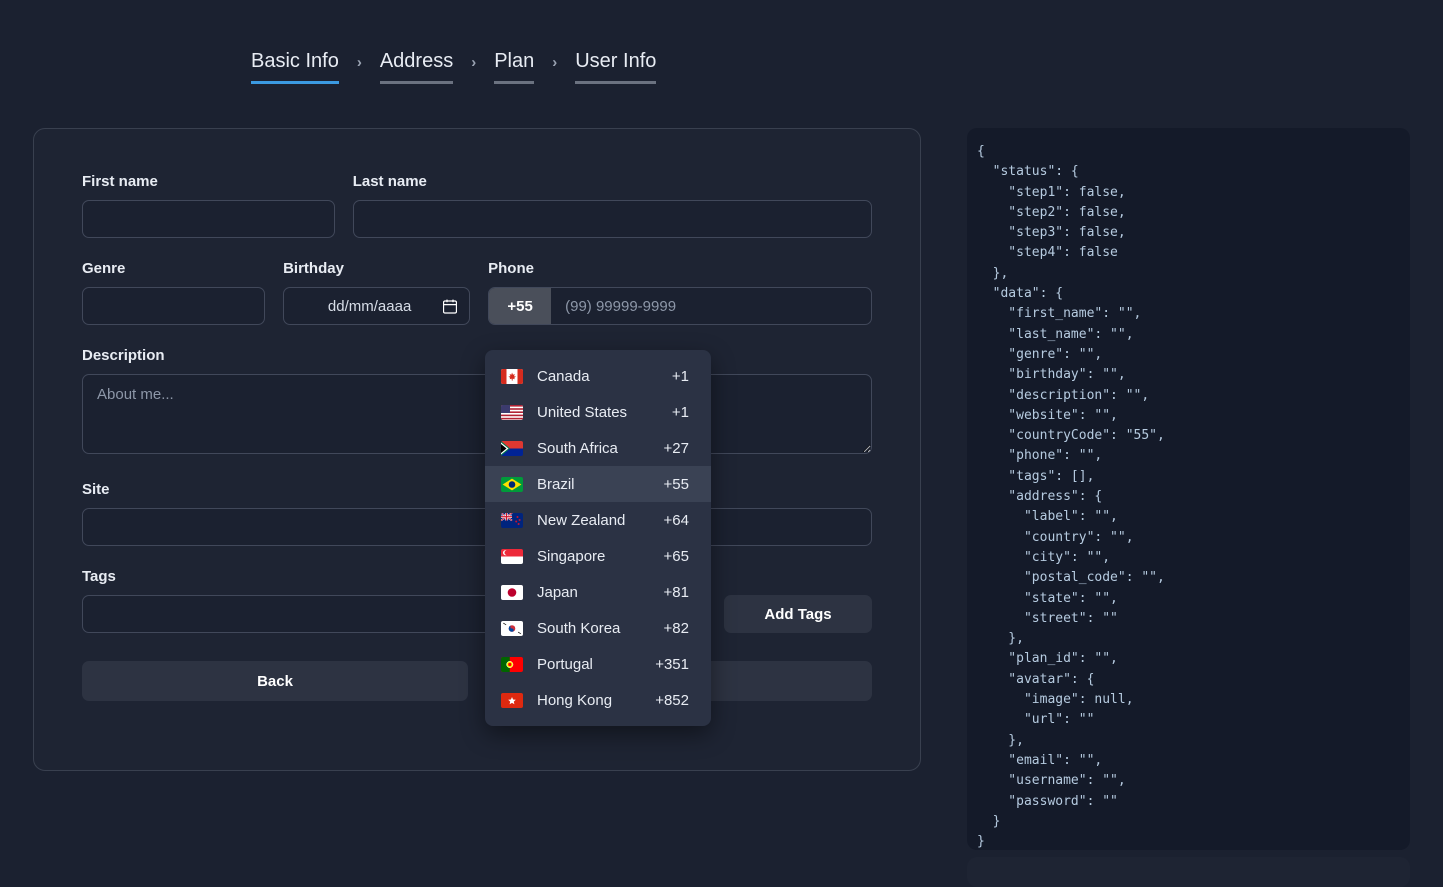 The width and height of the screenshot is (1443, 887). I want to click on dropdown-item-brazil: Brazil +55, so click(598, 484).